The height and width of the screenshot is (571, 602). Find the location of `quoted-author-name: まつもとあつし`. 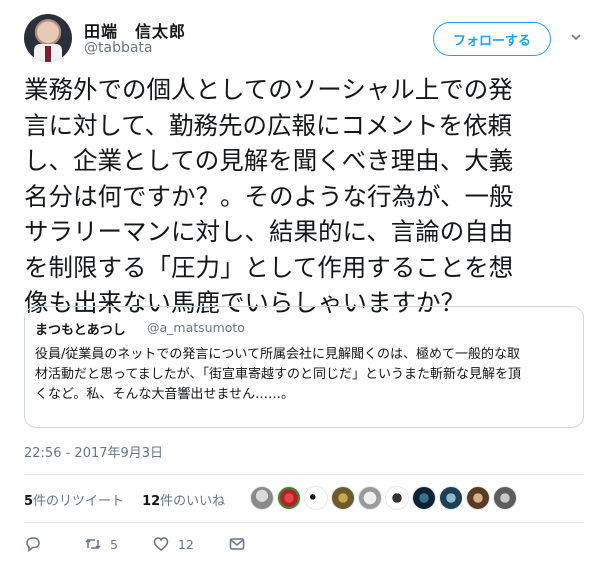

quoted-author-name: まつもとあつし is located at coordinates (80, 330).